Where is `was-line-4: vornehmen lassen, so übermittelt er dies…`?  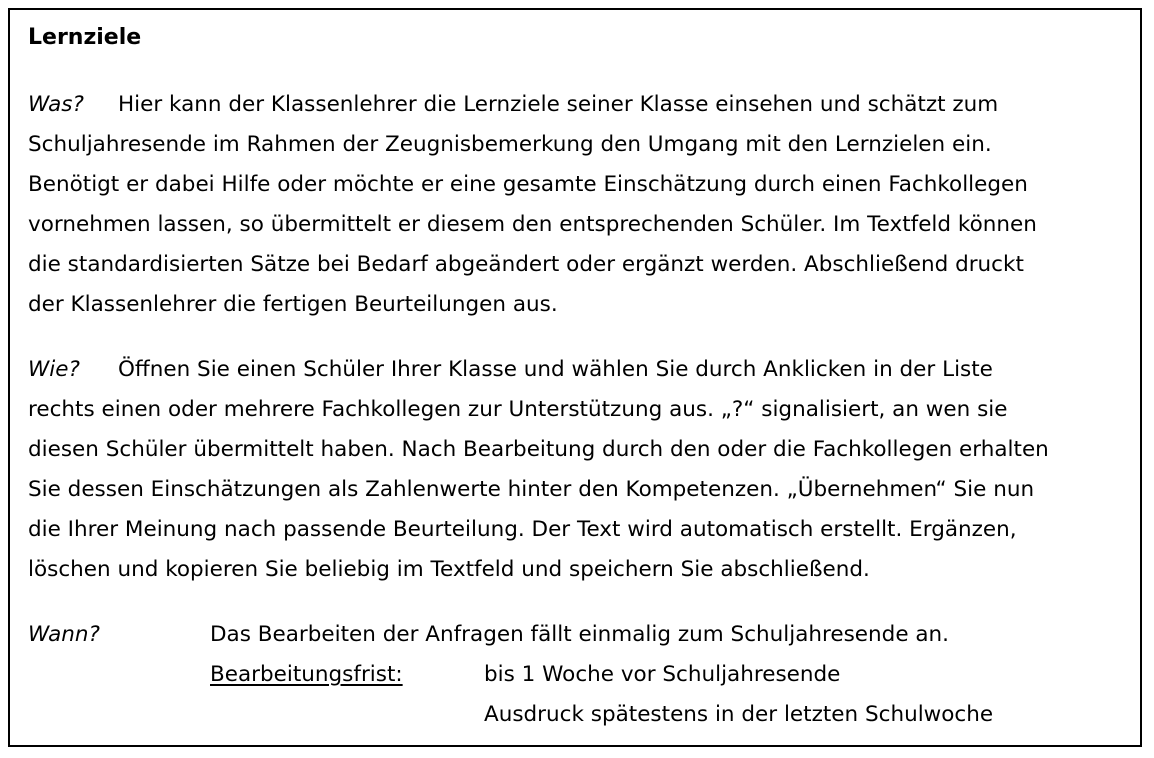
was-line-4: vornehmen lassen, so übermittelt er dies… is located at coordinates (532, 224).